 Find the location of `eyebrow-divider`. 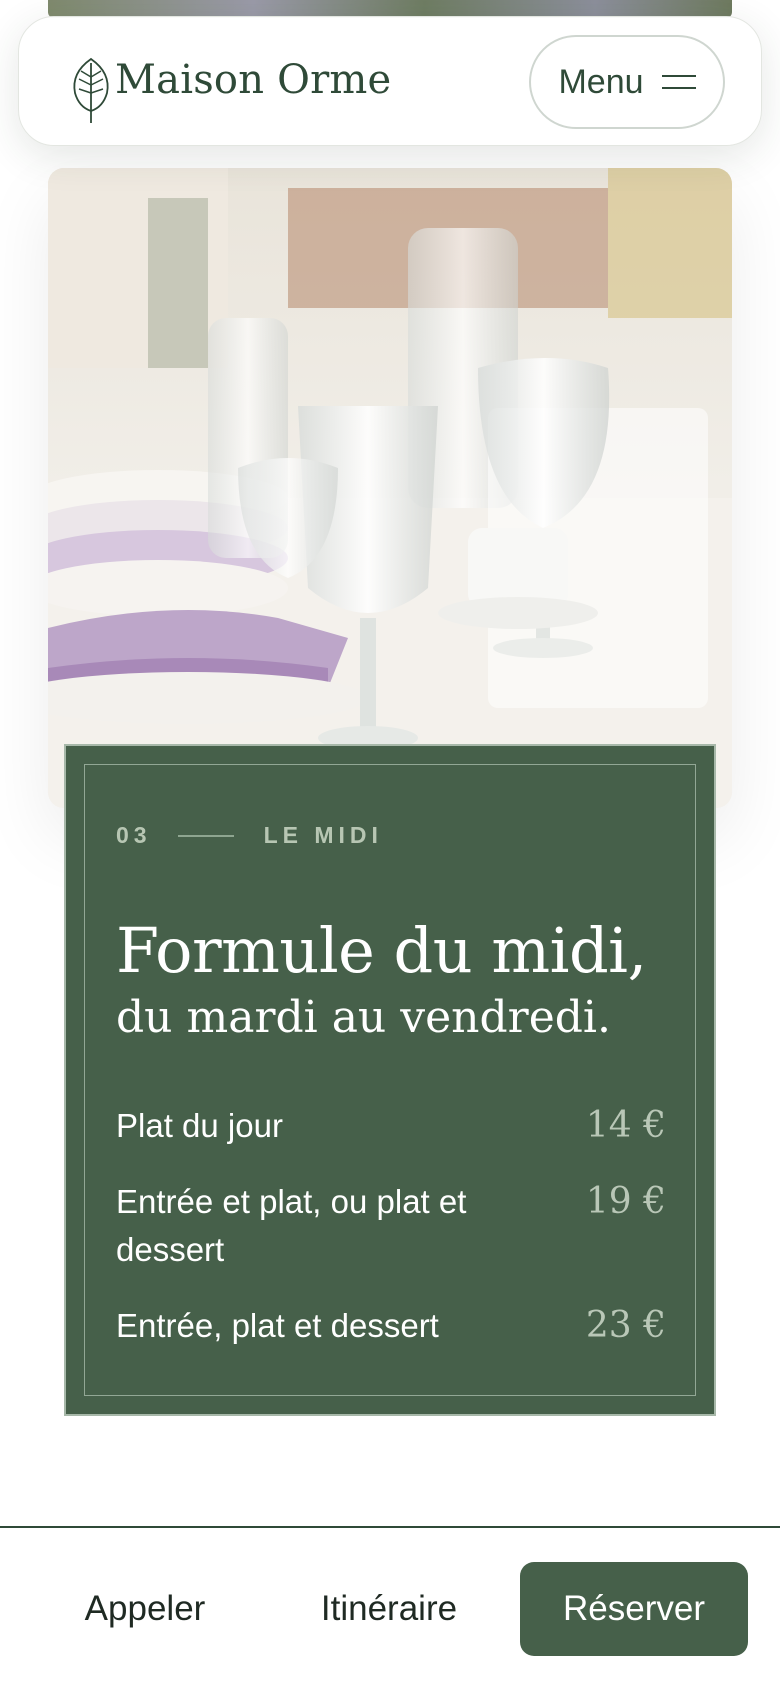

eyebrow-divider is located at coordinates (205, 835).